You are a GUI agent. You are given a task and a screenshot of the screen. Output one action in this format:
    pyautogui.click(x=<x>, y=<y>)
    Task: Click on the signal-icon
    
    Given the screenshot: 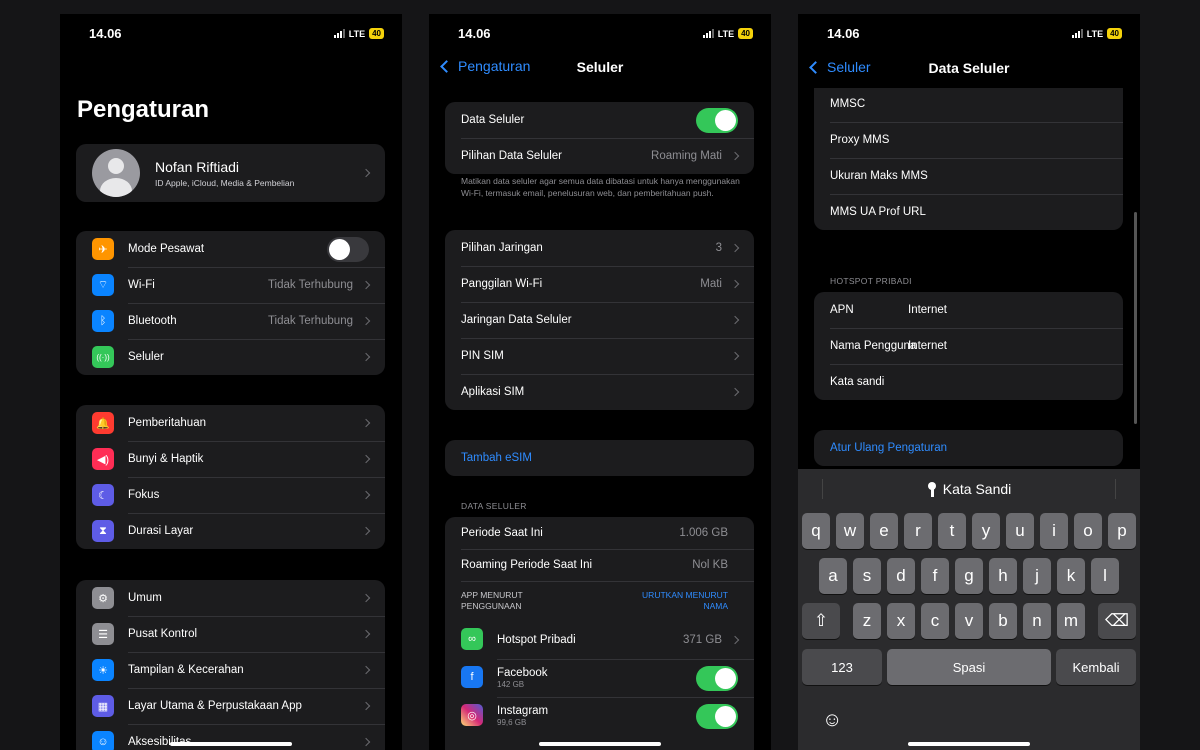 What is the action you would take?
    pyautogui.click(x=708, y=33)
    